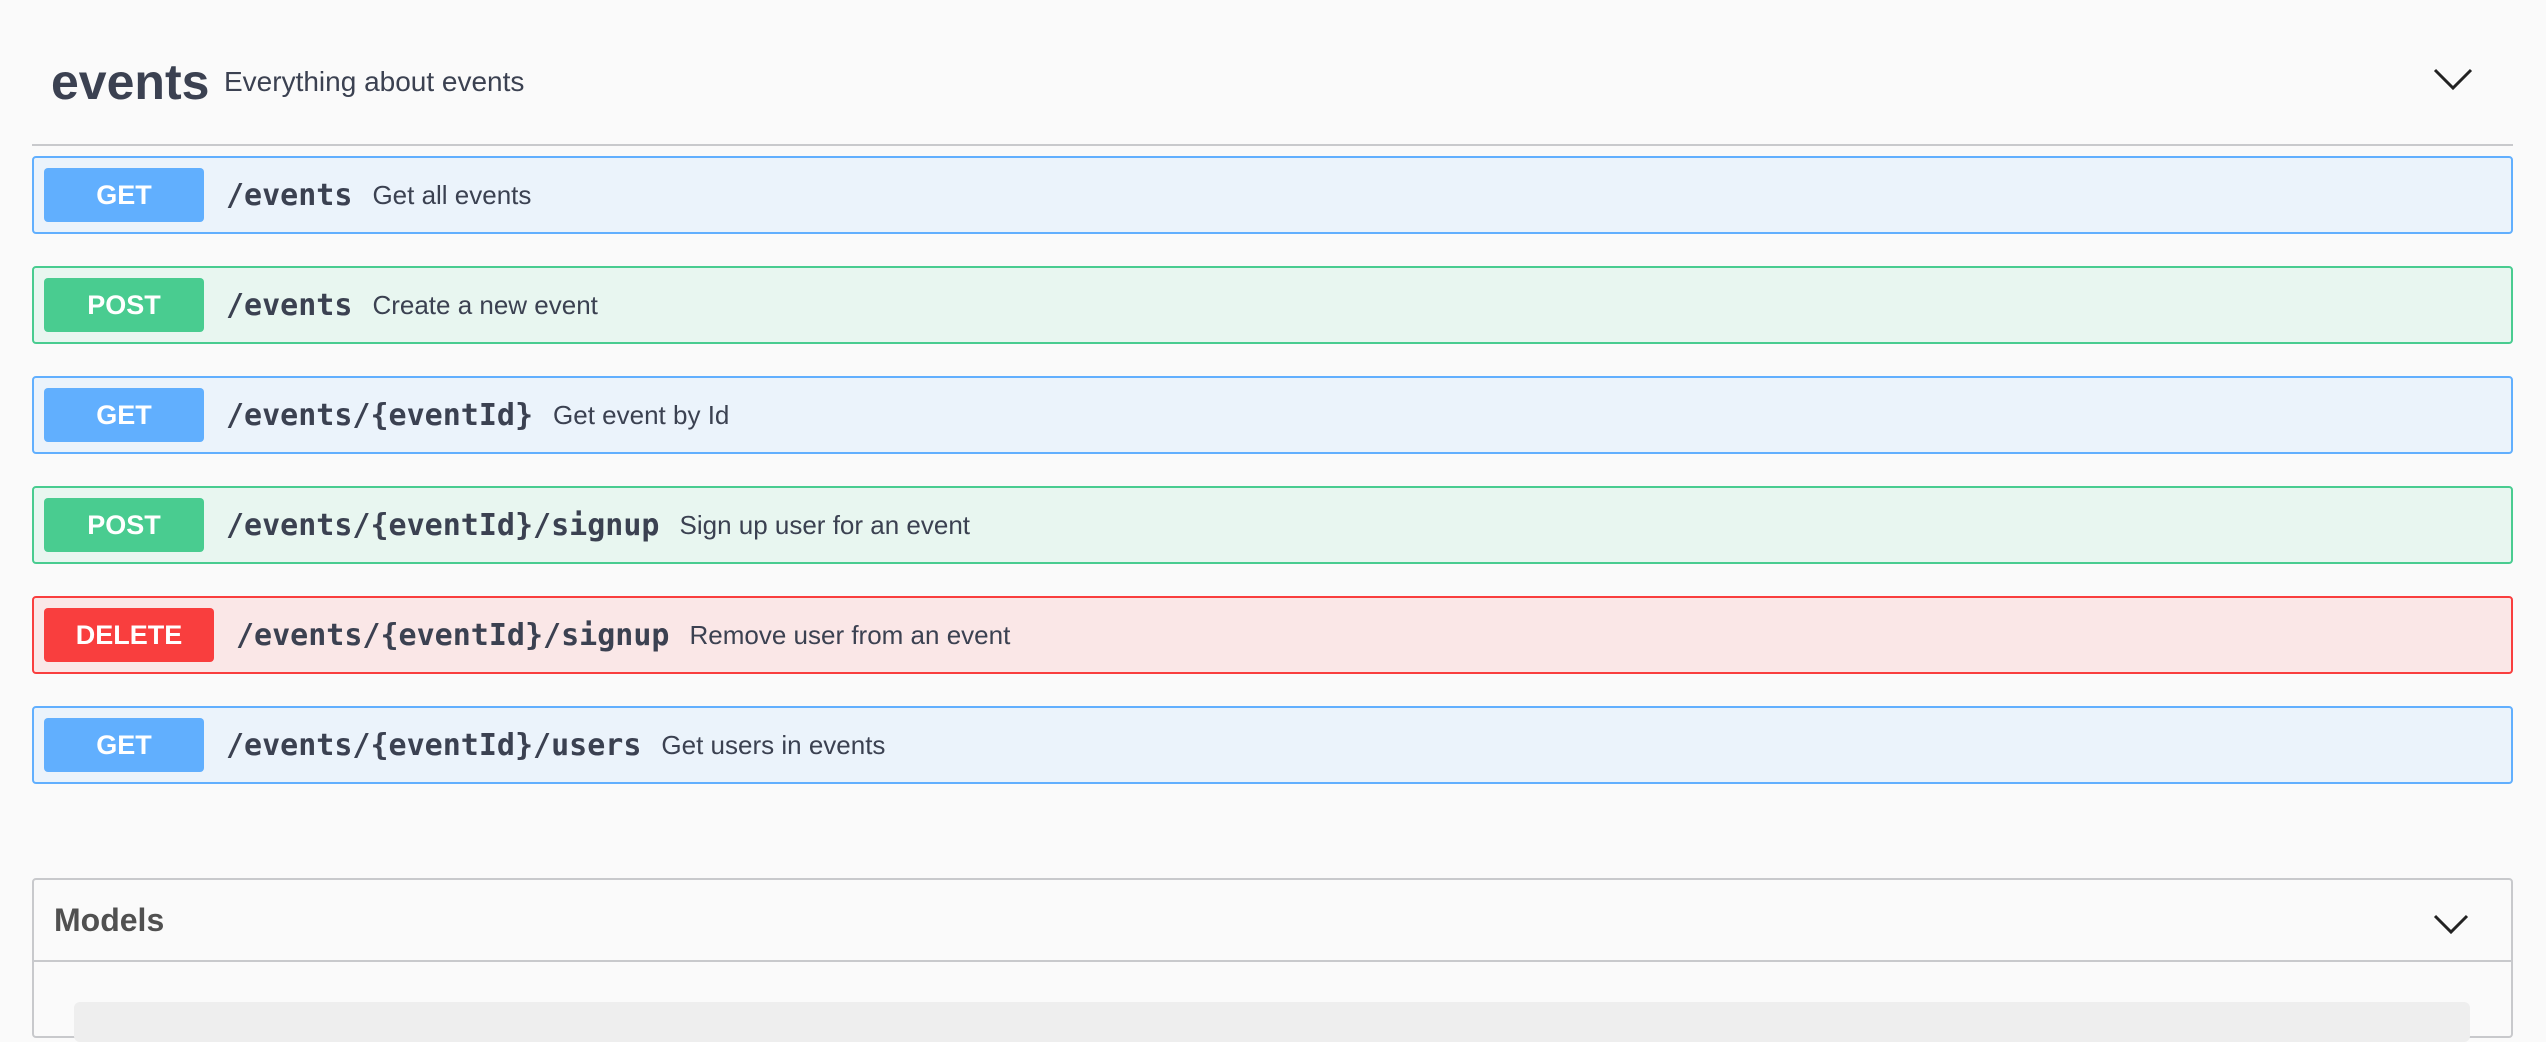 The width and height of the screenshot is (2546, 1042). What do you see at coordinates (1272, 921) in the screenshot?
I see `models-header: Models` at bounding box center [1272, 921].